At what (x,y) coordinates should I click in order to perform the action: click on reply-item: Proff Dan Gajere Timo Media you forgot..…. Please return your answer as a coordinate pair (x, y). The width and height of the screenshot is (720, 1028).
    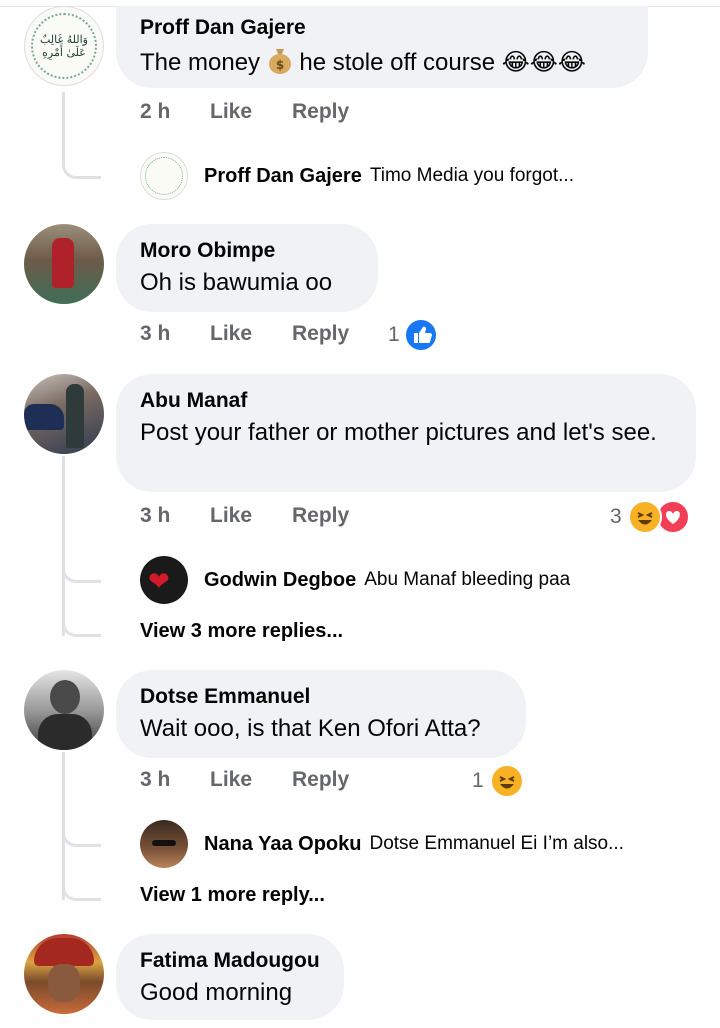
    Looking at the image, I should click on (357, 176).